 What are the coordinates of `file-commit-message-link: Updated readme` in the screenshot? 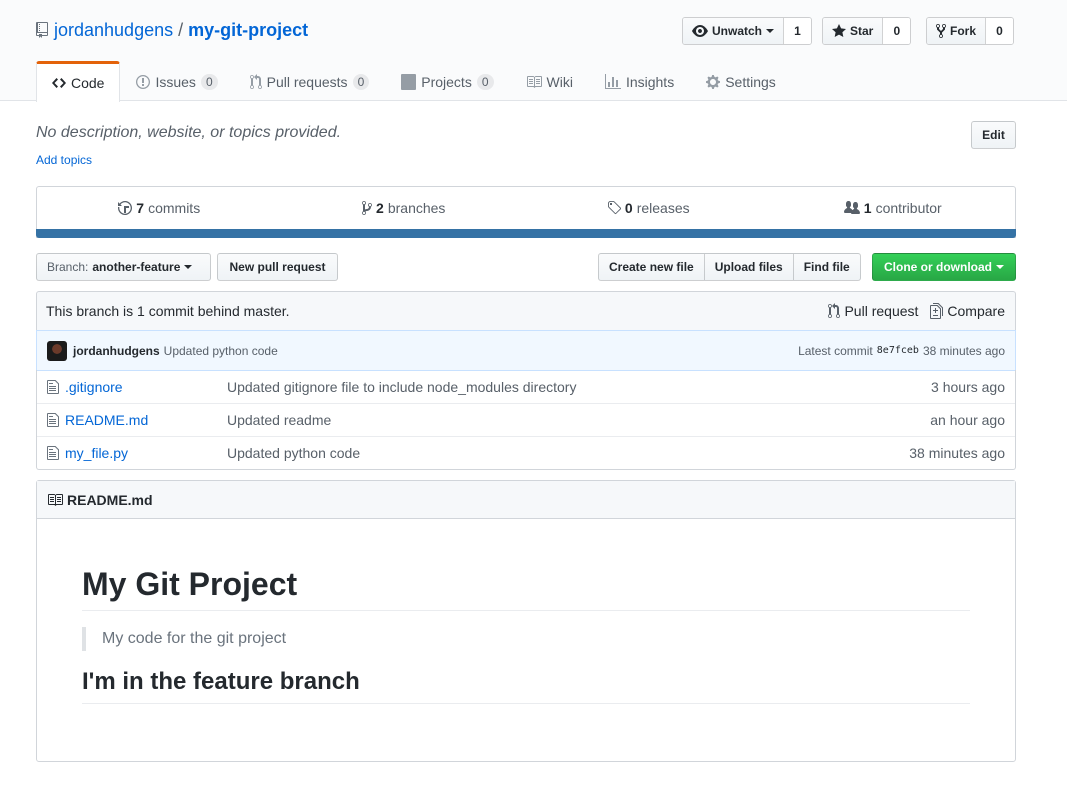 It's located at (578, 420).